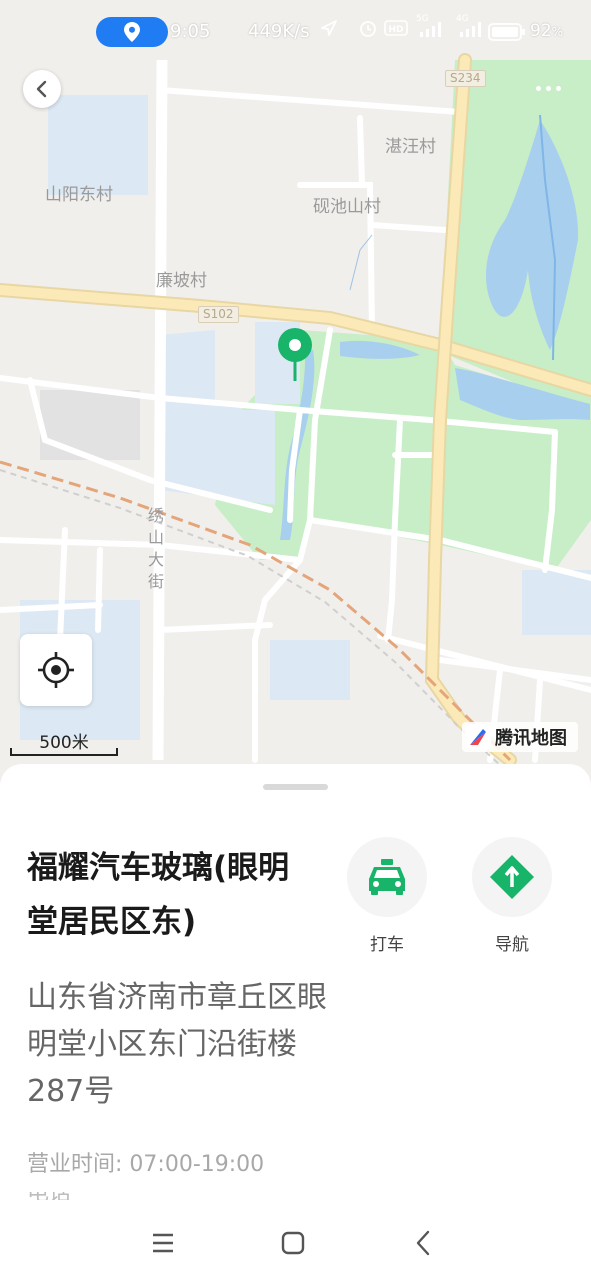 The height and width of the screenshot is (1280, 591). I want to click on network-speed: 449K/s, so click(279, 31).